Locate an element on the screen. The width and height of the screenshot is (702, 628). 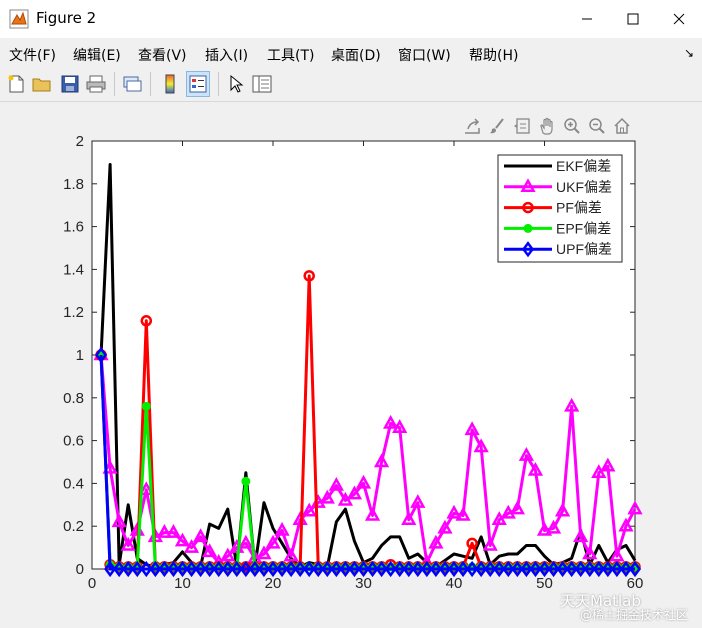
legend-label: EKF偏差 is located at coordinates (583, 166).